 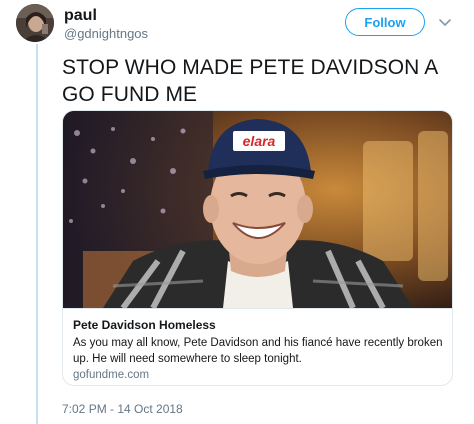 I want to click on cap-logo-text: elara, so click(x=259, y=141).